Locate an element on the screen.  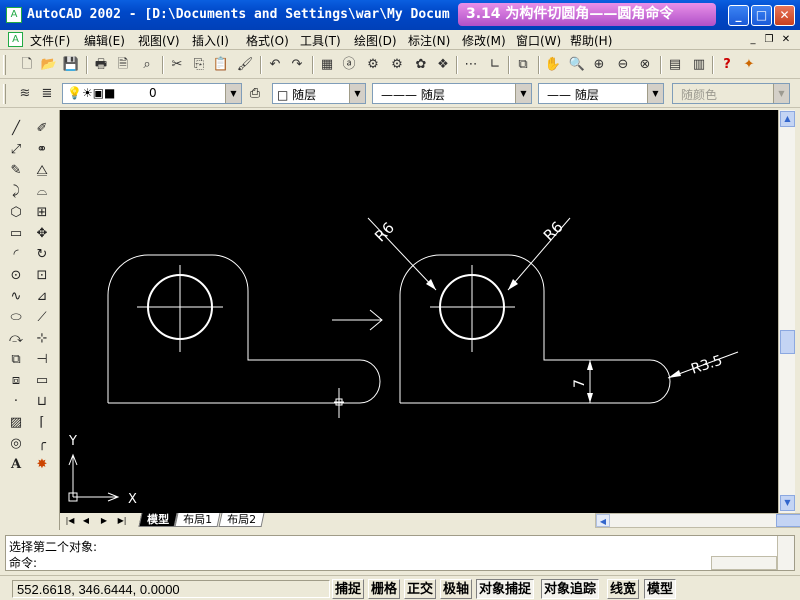
make-object-layer-current-icon: ⎙ is located at coordinates (255, 94).